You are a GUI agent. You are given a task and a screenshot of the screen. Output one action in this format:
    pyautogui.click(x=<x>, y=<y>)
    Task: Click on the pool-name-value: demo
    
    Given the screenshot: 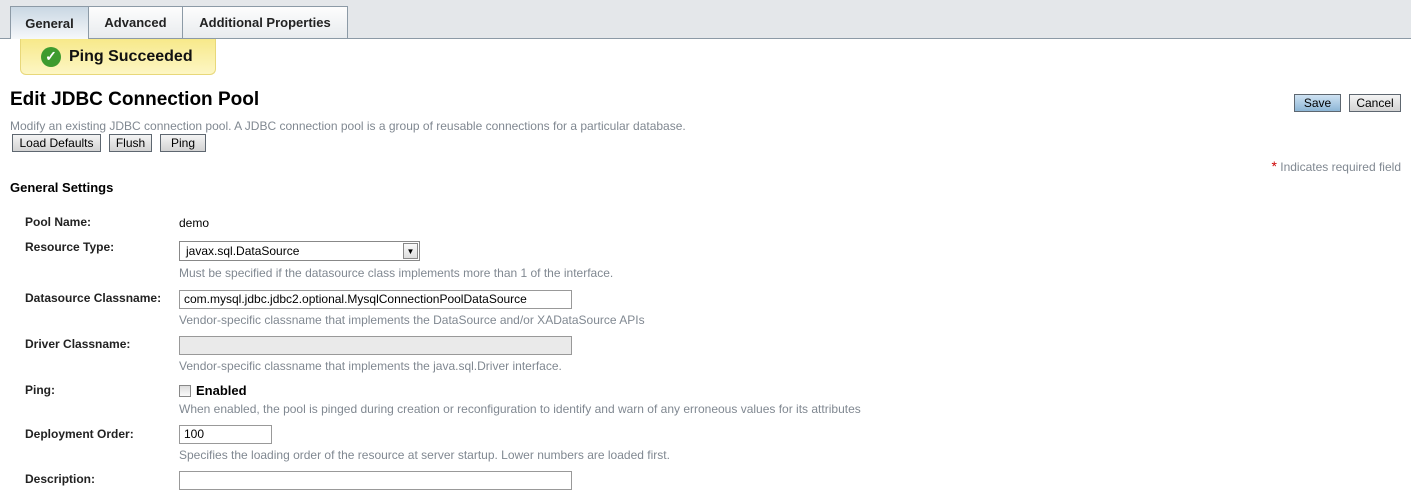 What is the action you would take?
    pyautogui.click(x=194, y=223)
    